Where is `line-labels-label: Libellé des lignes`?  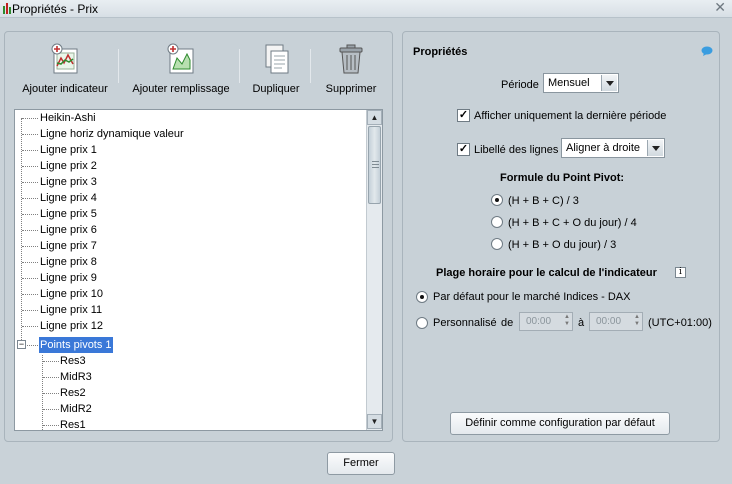 line-labels-label: Libellé des lignes is located at coordinates (516, 150).